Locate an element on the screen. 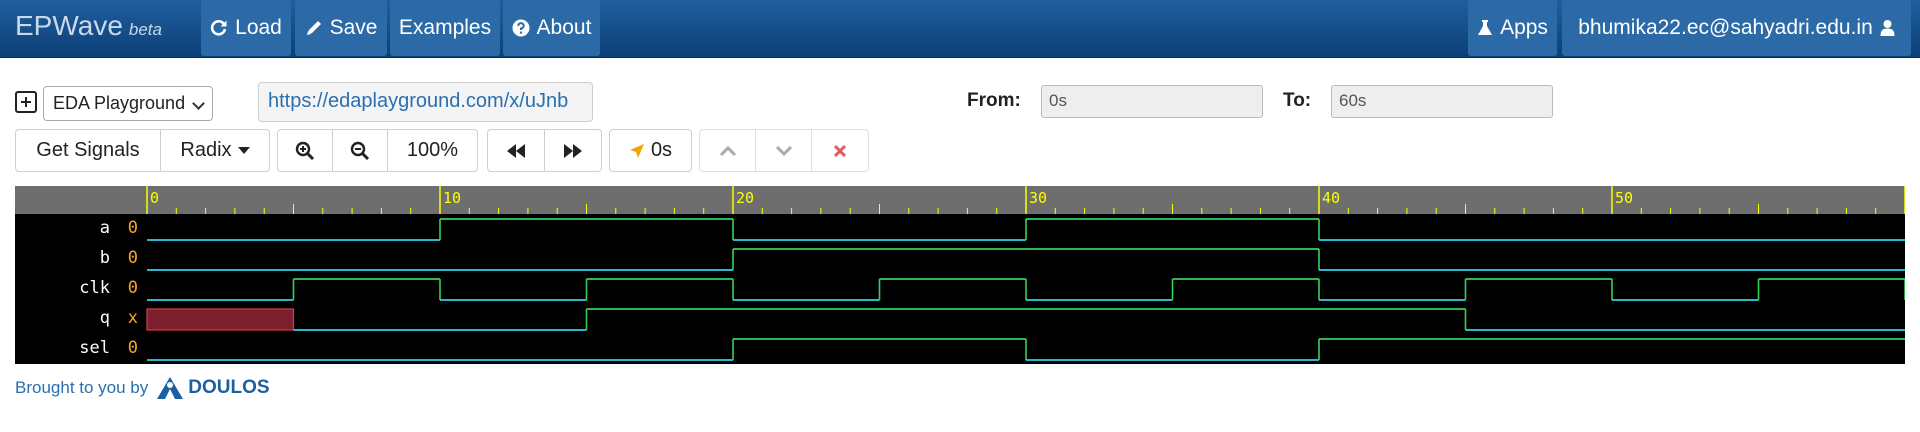 Image resolution: width=1920 pixels, height=432 pixels. get-signals-button: Get Signals is located at coordinates (88, 150).